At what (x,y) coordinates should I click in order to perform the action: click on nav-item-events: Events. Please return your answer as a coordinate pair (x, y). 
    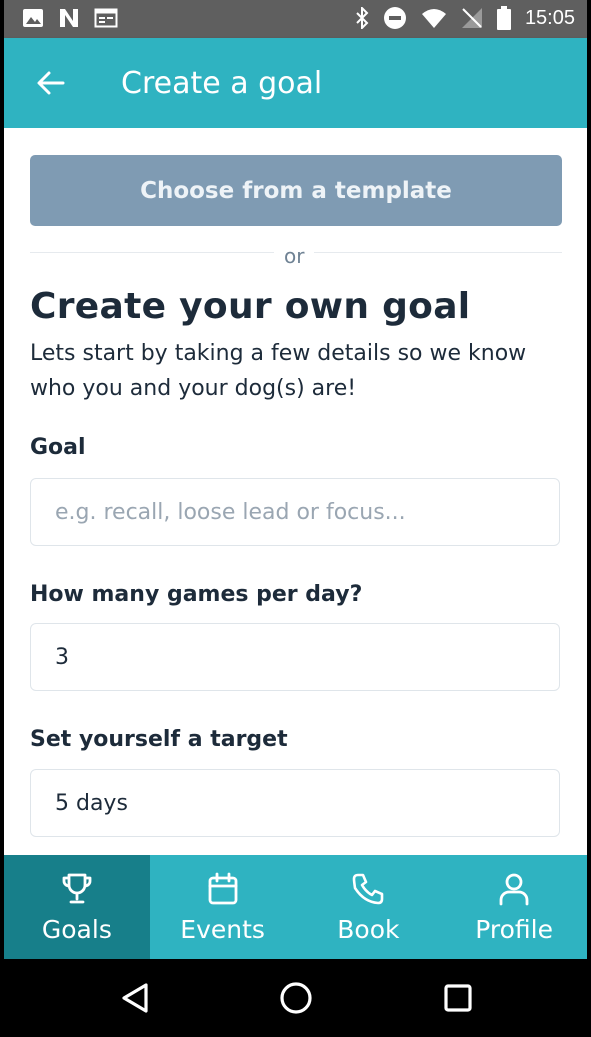
    Looking at the image, I should click on (223, 907).